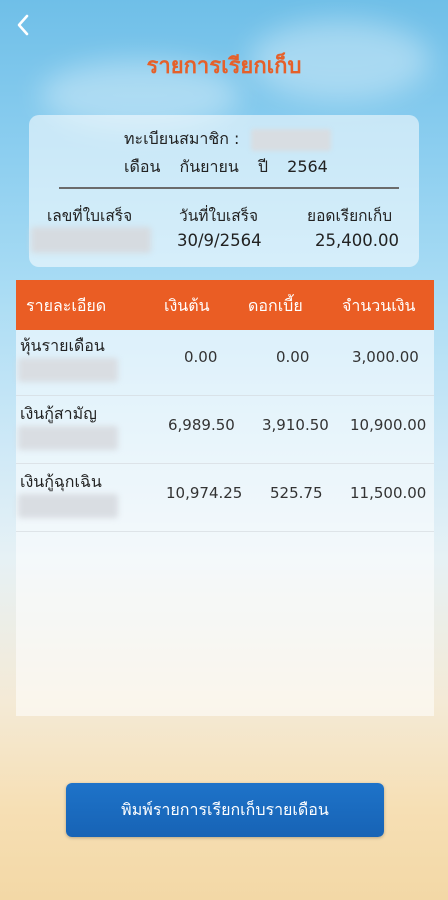  I want to click on invoice-amount-value: 25,400.00, so click(357, 240).